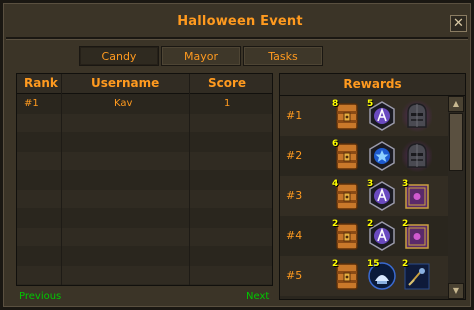 The width and height of the screenshot is (474, 310). I want to click on title-divider, so click(237, 38).